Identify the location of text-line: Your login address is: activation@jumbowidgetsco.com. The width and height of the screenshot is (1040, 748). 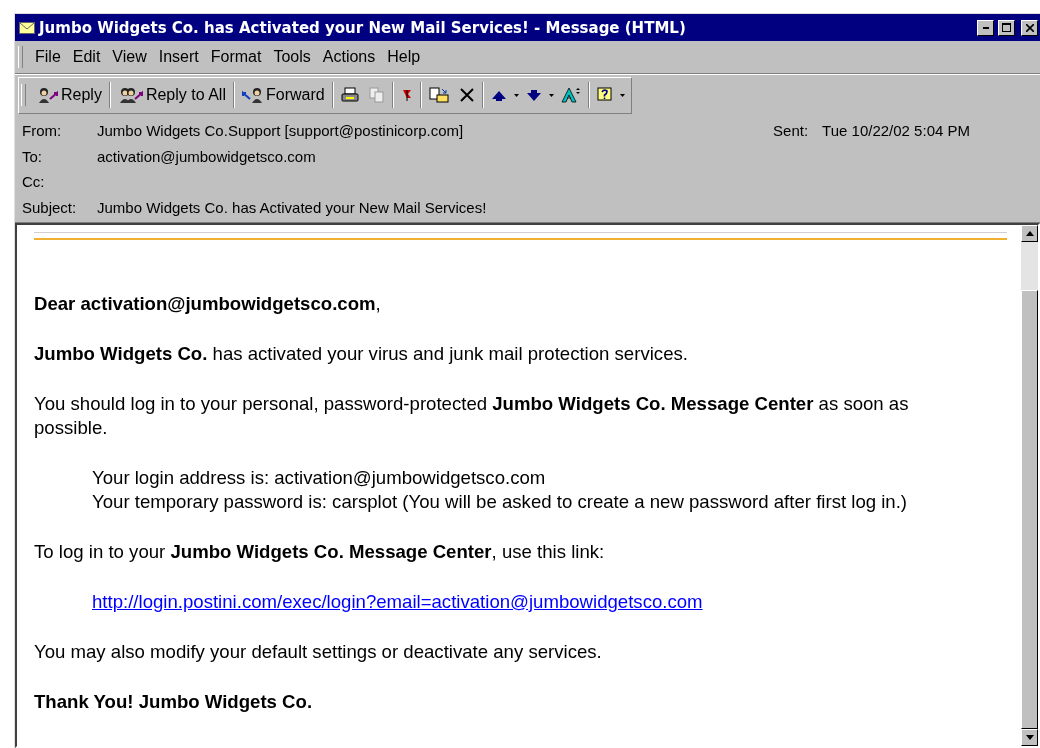
(319, 478).